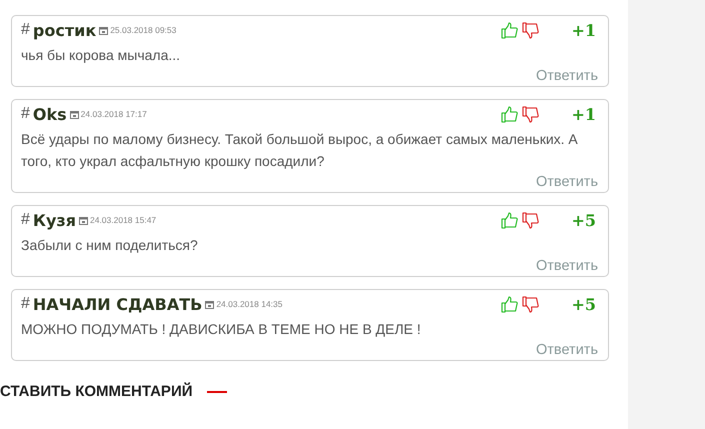  I want to click on comment-author: НАЧАЛИ СДАВАТЬ, so click(117, 304).